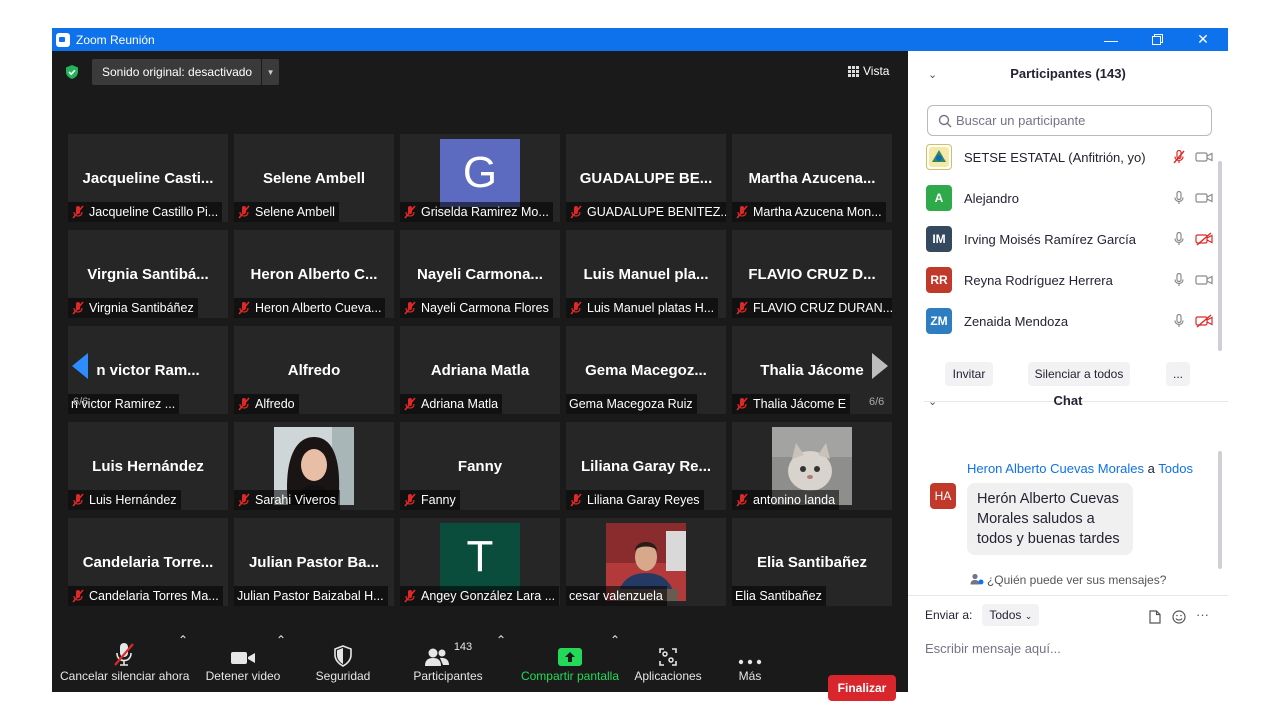  I want to click on zoom-logo-icon, so click(63, 39).